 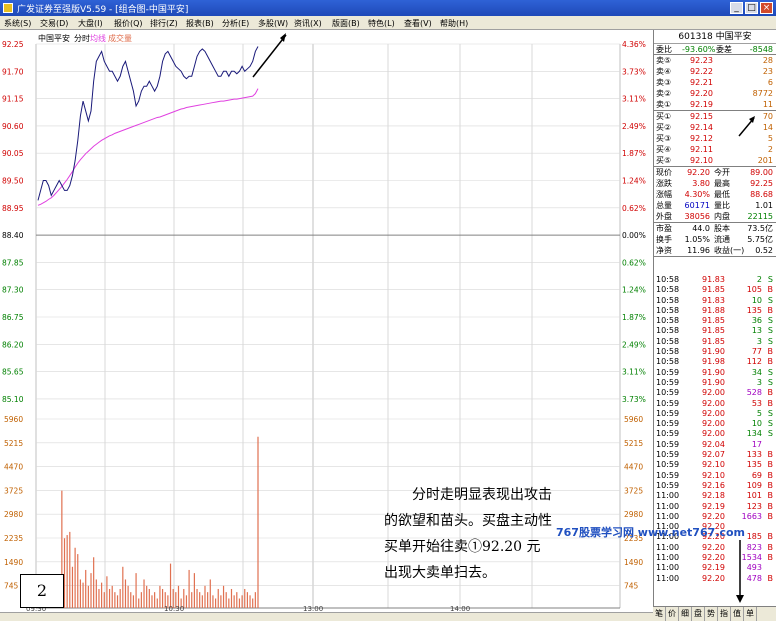 I want to click on menu-analysis: 分析(E), so click(x=235, y=23).